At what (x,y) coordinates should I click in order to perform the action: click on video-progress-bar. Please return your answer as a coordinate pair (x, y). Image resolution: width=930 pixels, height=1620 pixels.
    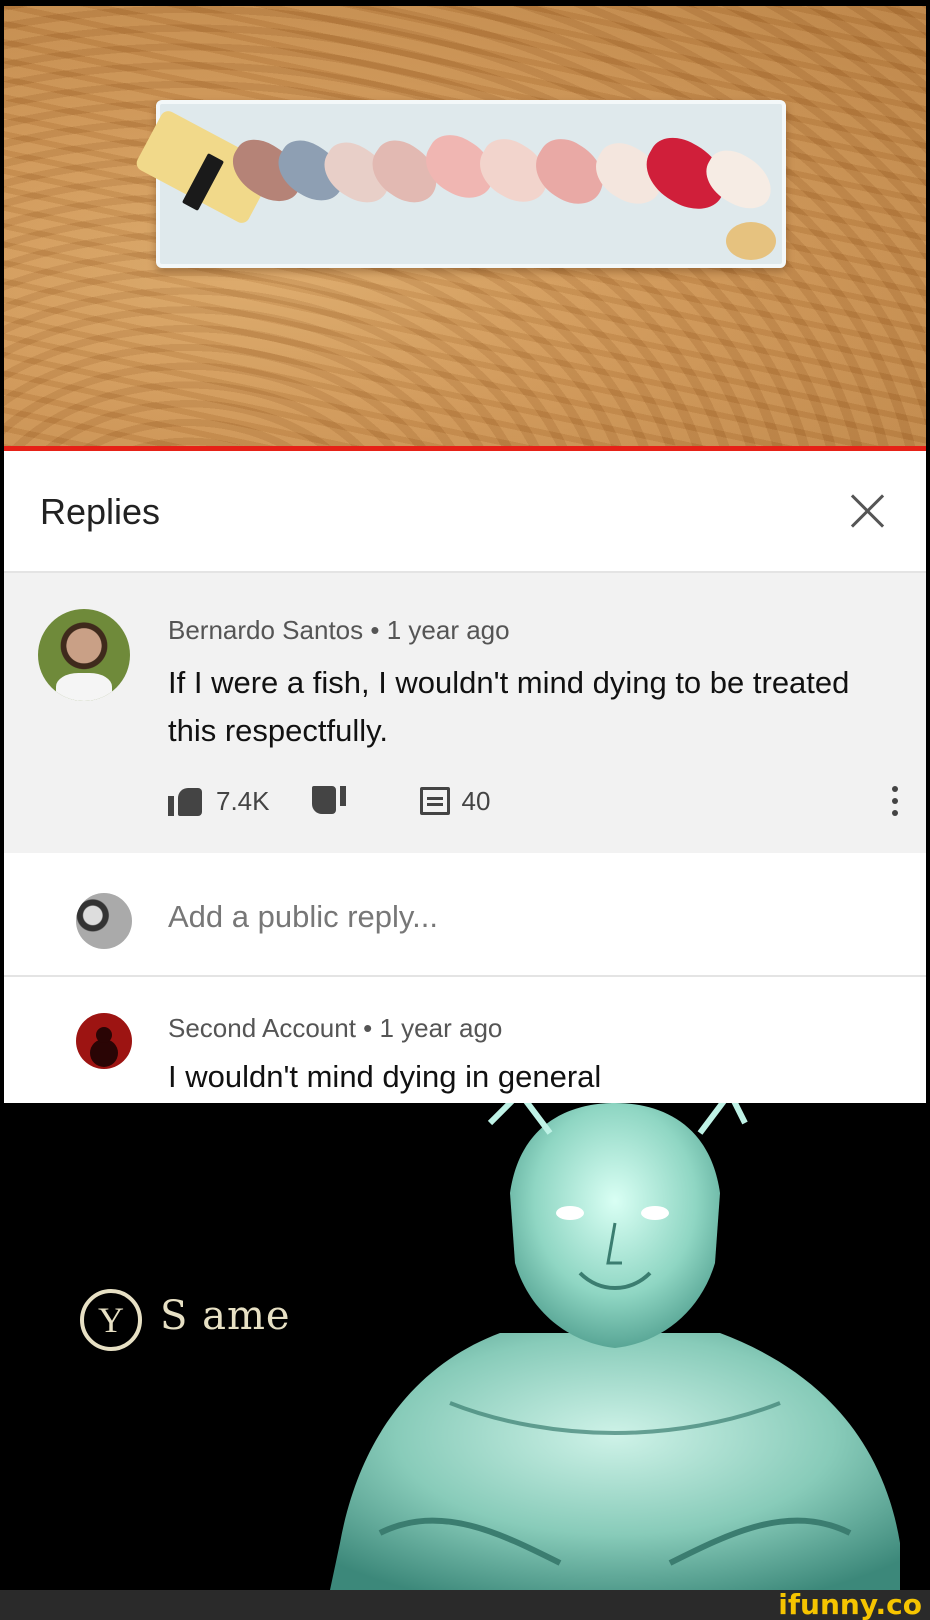
    Looking at the image, I should click on (465, 448).